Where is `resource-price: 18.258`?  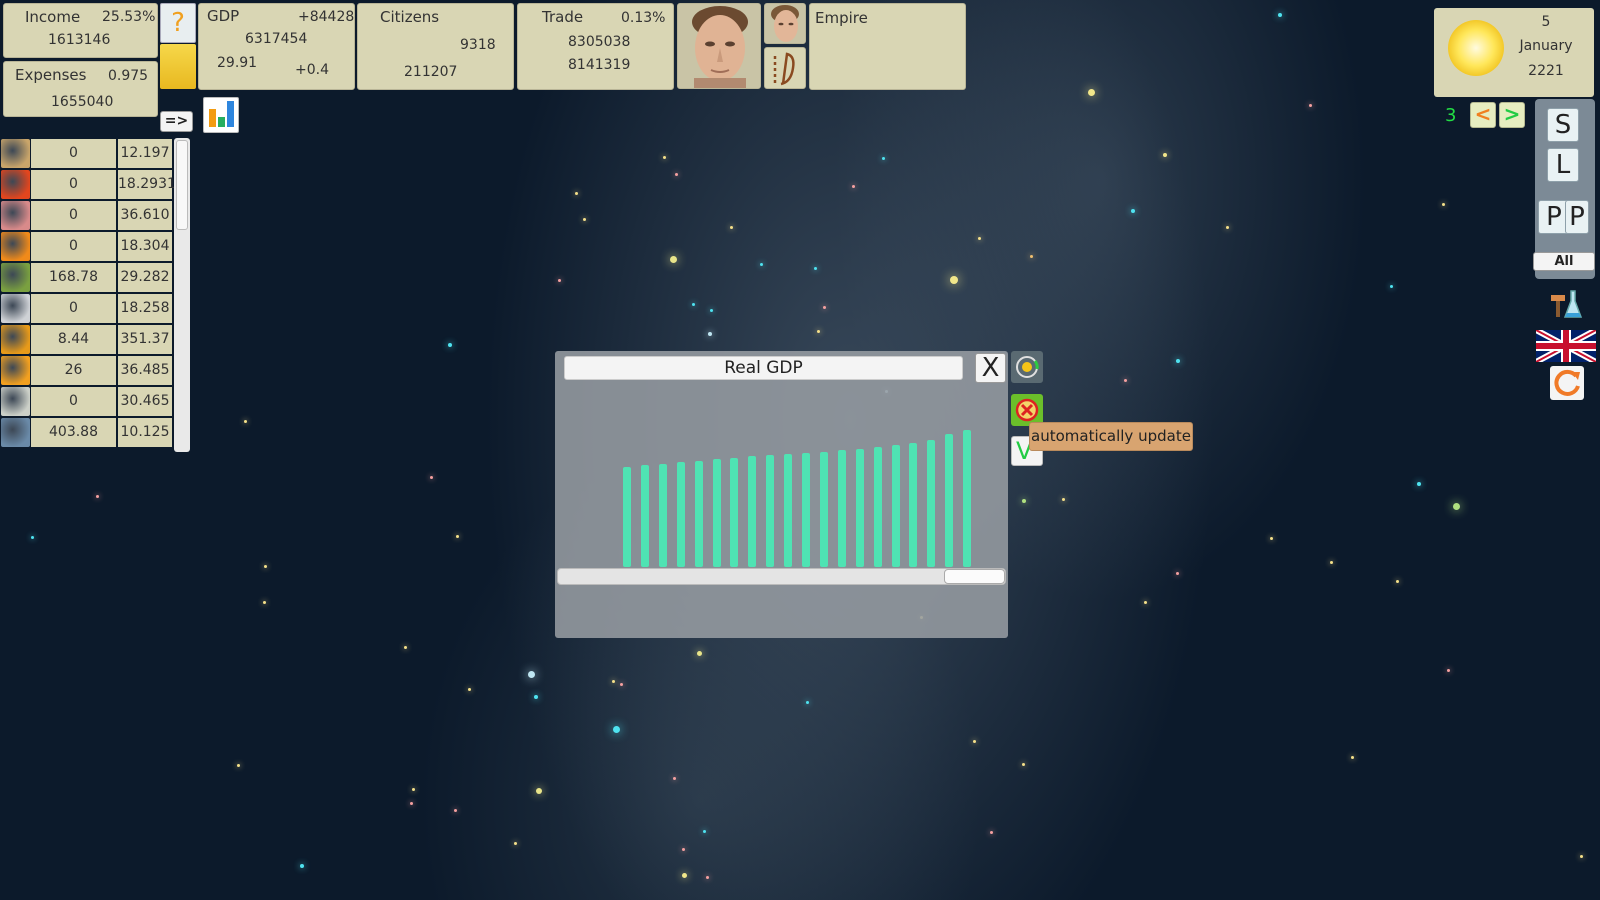 resource-price: 18.258 is located at coordinates (145, 308).